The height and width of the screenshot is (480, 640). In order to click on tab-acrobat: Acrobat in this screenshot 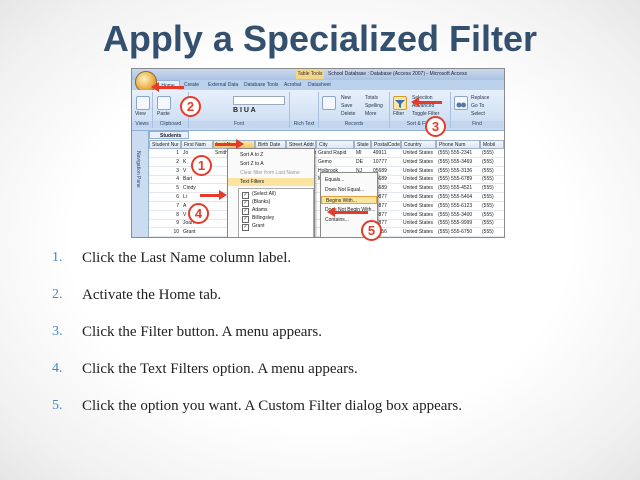, I will do `click(292, 85)`.